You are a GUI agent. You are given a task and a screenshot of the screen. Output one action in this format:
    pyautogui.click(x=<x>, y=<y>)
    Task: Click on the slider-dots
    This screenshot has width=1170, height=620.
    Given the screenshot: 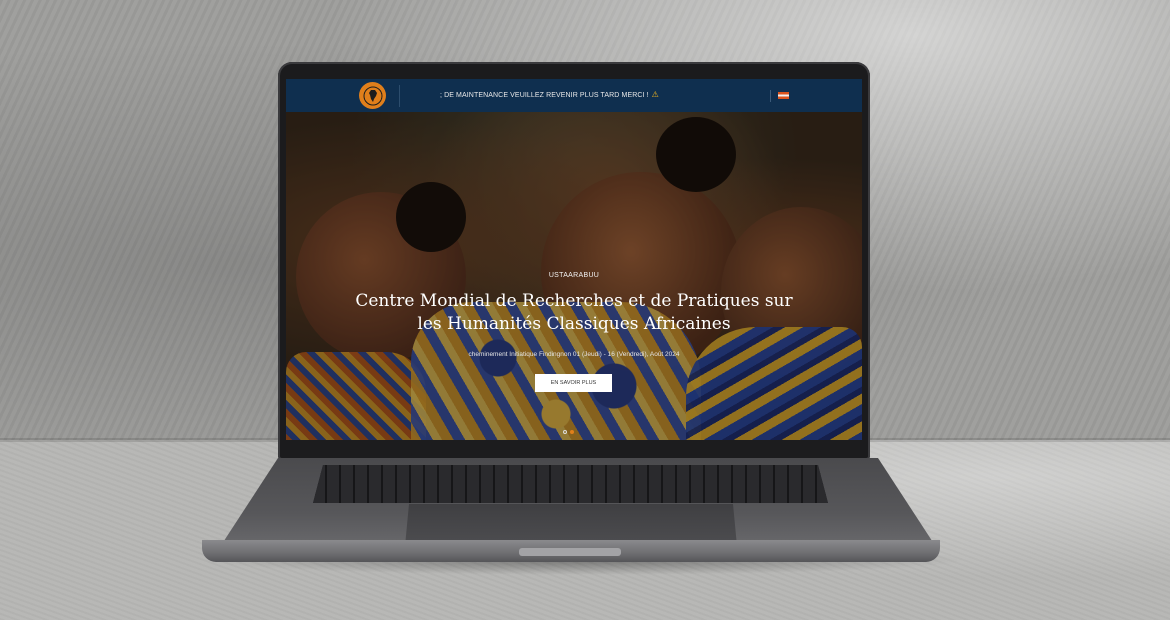 What is the action you would take?
    pyautogui.click(x=568, y=432)
    